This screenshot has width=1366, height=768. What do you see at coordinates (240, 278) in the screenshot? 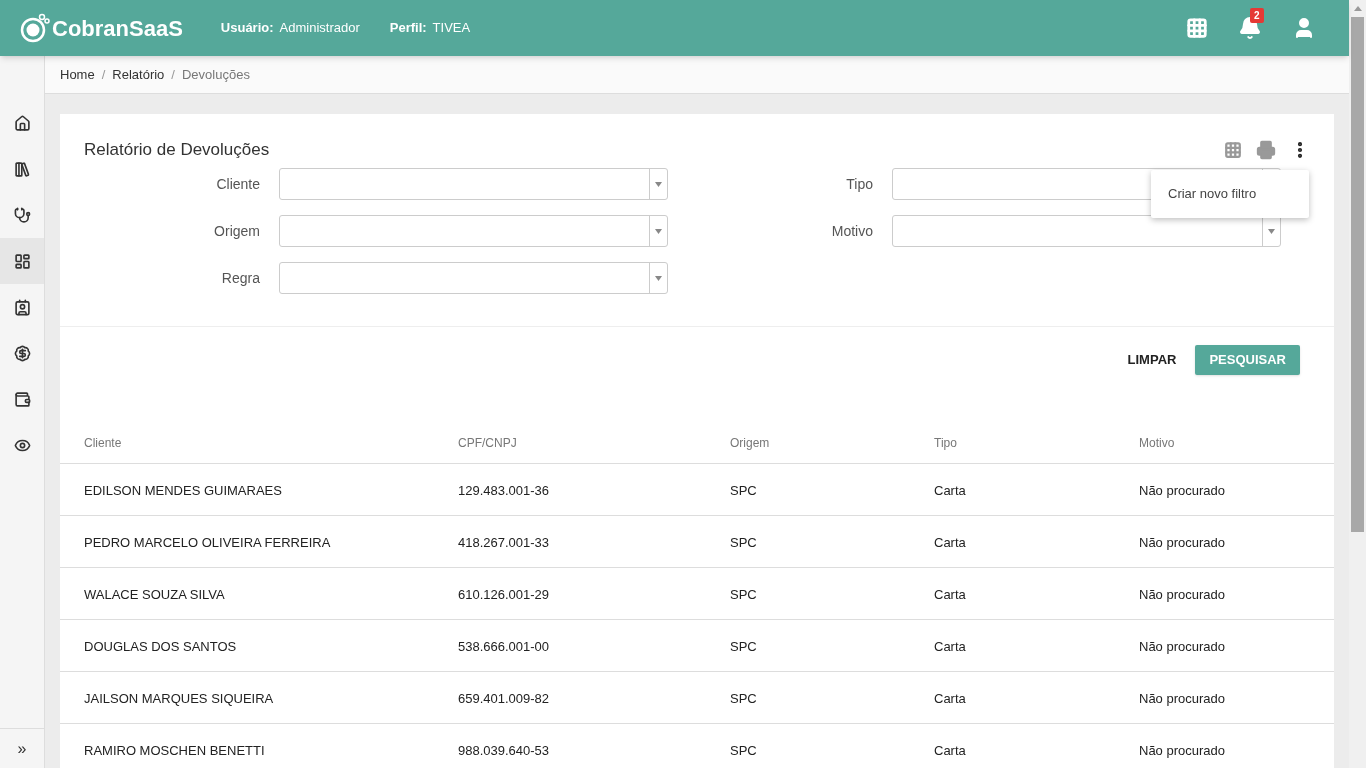
I see `field-label: Regra` at bounding box center [240, 278].